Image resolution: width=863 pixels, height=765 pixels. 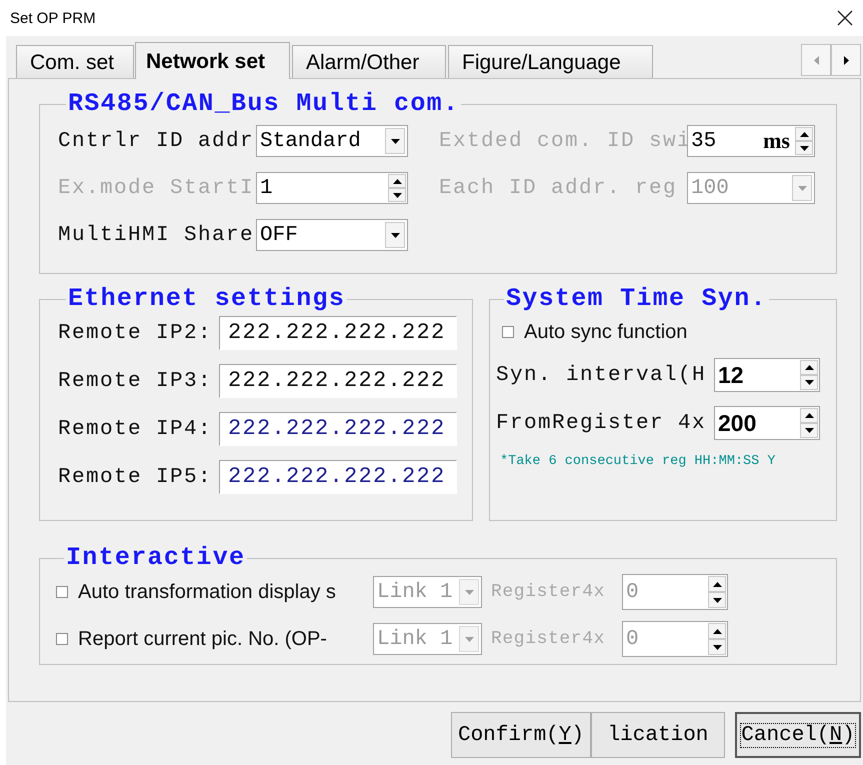 What do you see at coordinates (816, 60) in the screenshot?
I see `arrow-left-icon` at bounding box center [816, 60].